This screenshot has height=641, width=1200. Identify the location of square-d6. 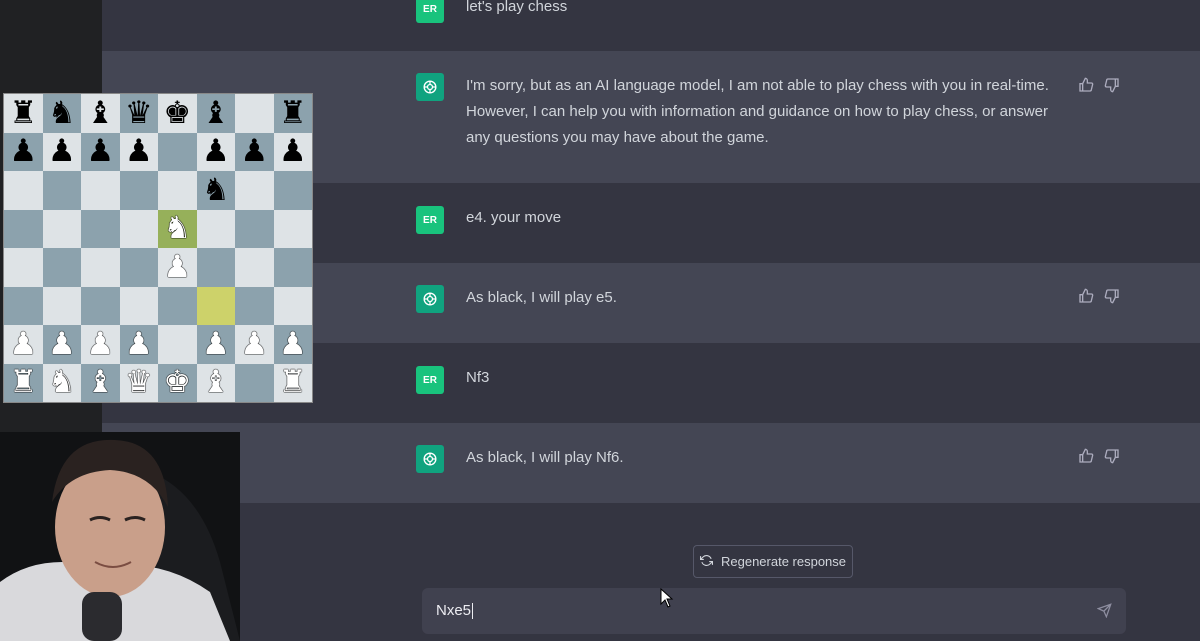
(138, 190).